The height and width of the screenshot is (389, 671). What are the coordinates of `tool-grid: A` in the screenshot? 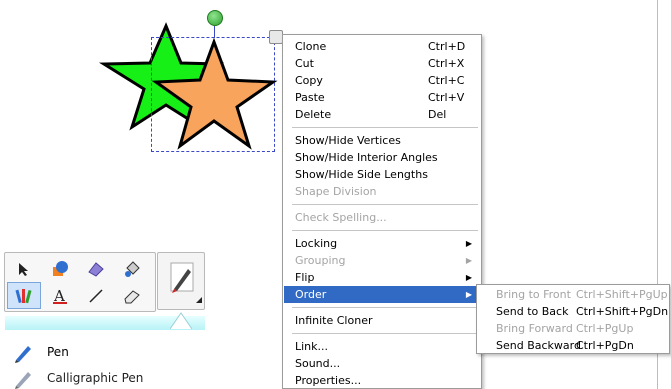 It's located at (80, 282).